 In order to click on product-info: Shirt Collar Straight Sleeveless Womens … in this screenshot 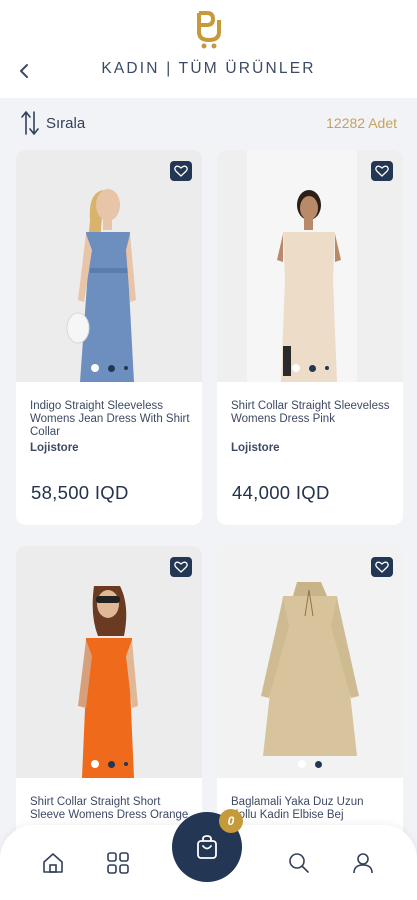, I will do `click(310, 453)`.